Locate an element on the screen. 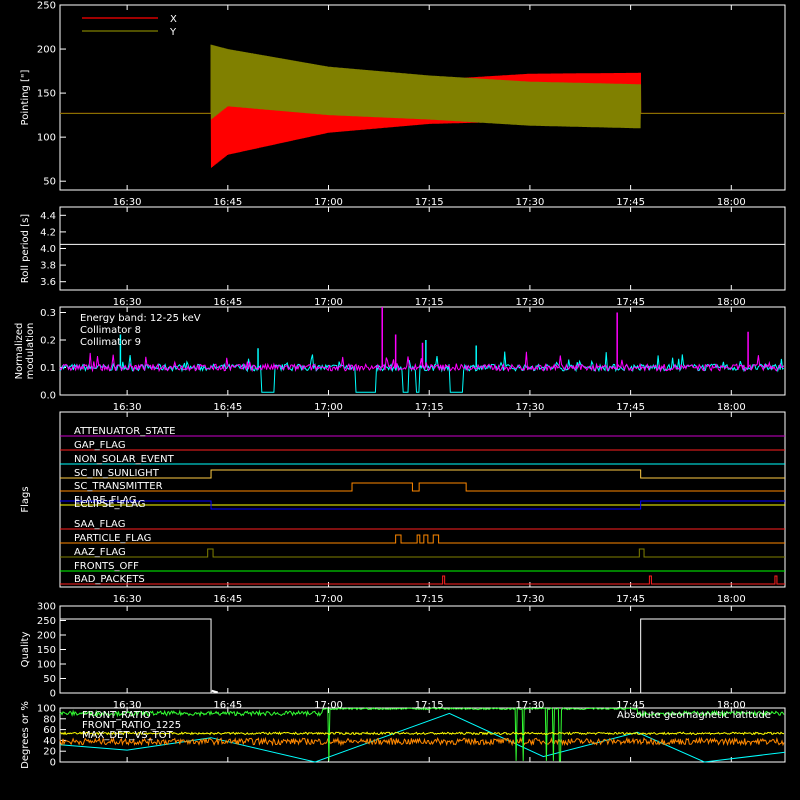  flag-label: ECLIPSE_FLAG is located at coordinates (109, 504).